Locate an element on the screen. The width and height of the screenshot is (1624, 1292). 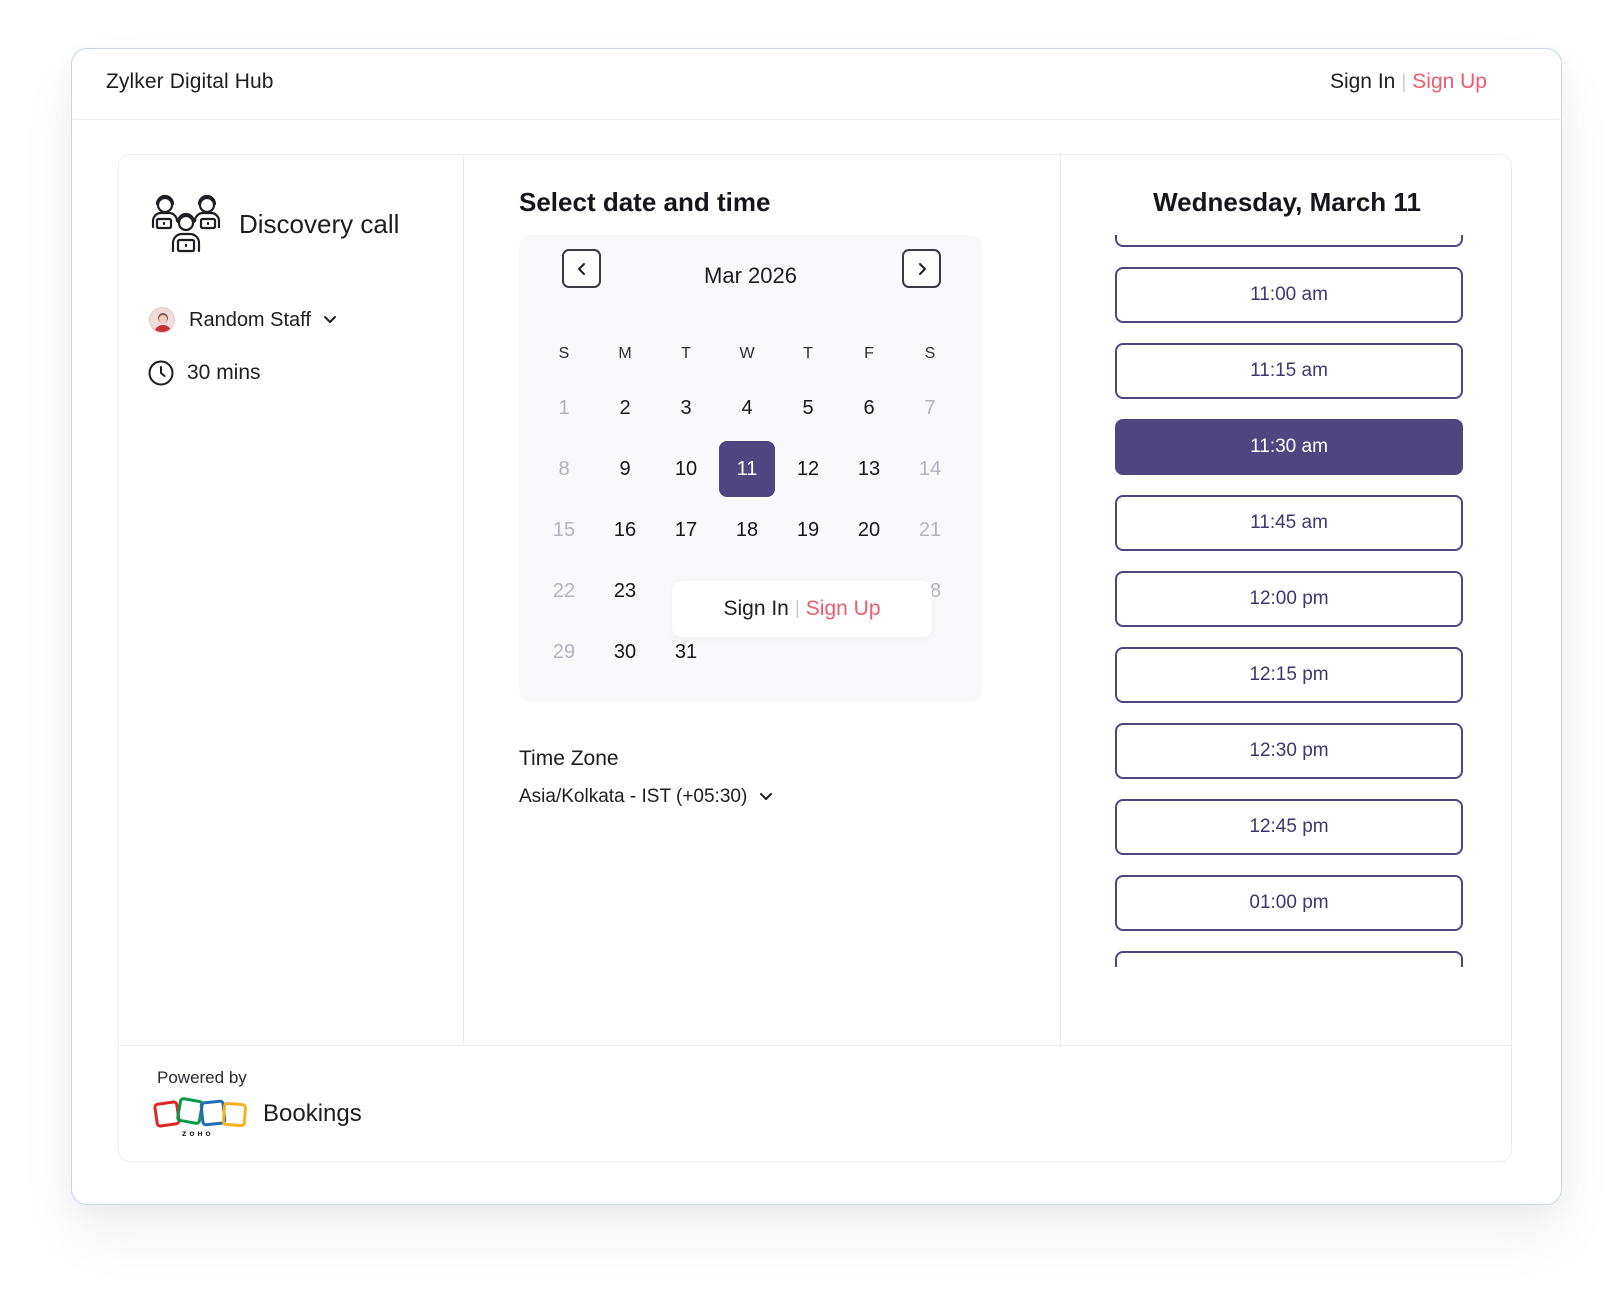
duration-row: 30 mins is located at coordinates (204, 373).